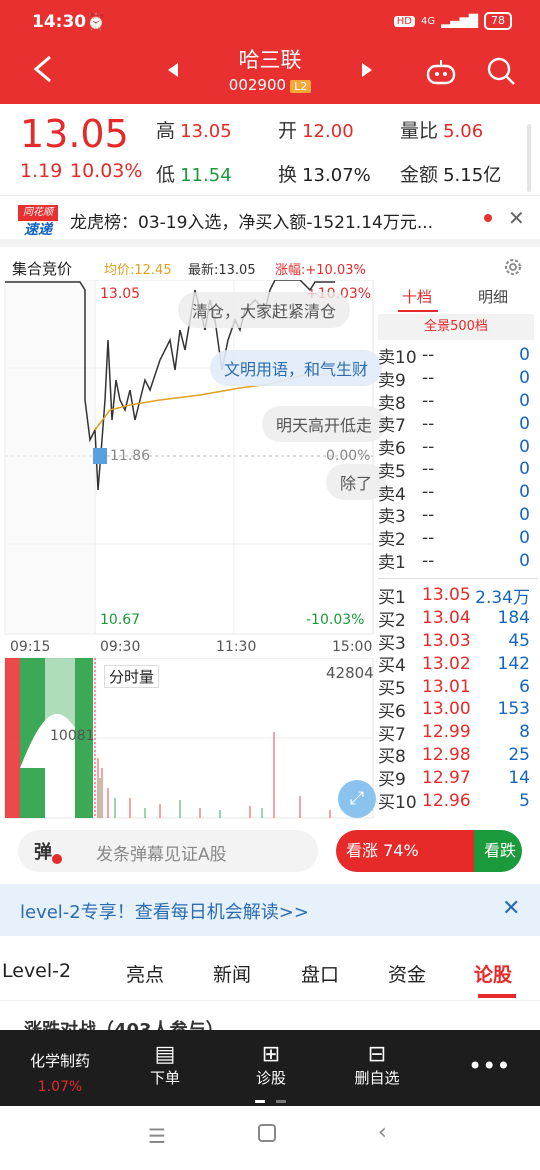 The width and height of the screenshot is (540, 1170). What do you see at coordinates (458, 756) in the screenshot?
I see `bid-row: 买8 12.98 25` at bounding box center [458, 756].